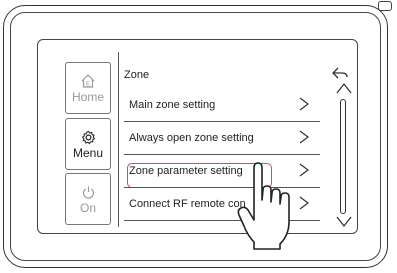 This screenshot has height=273, width=397. Describe the element at coordinates (186, 171) in the screenshot. I see `menu-item-label: Zone parameter setting` at that location.